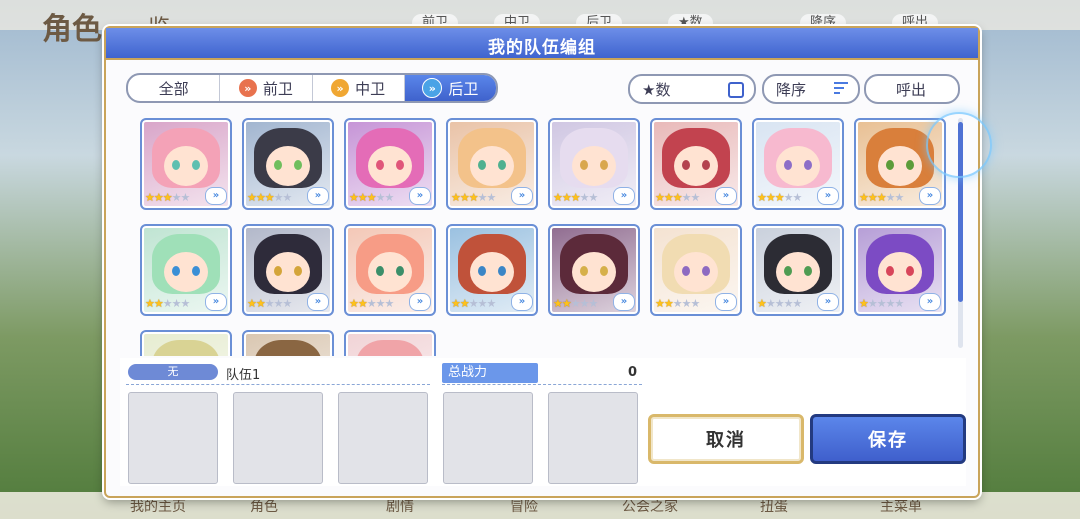 Image resolution: width=1080 pixels, height=519 pixels. Describe the element at coordinates (726, 439) in the screenshot. I see `cancel-button: 取消` at that location.